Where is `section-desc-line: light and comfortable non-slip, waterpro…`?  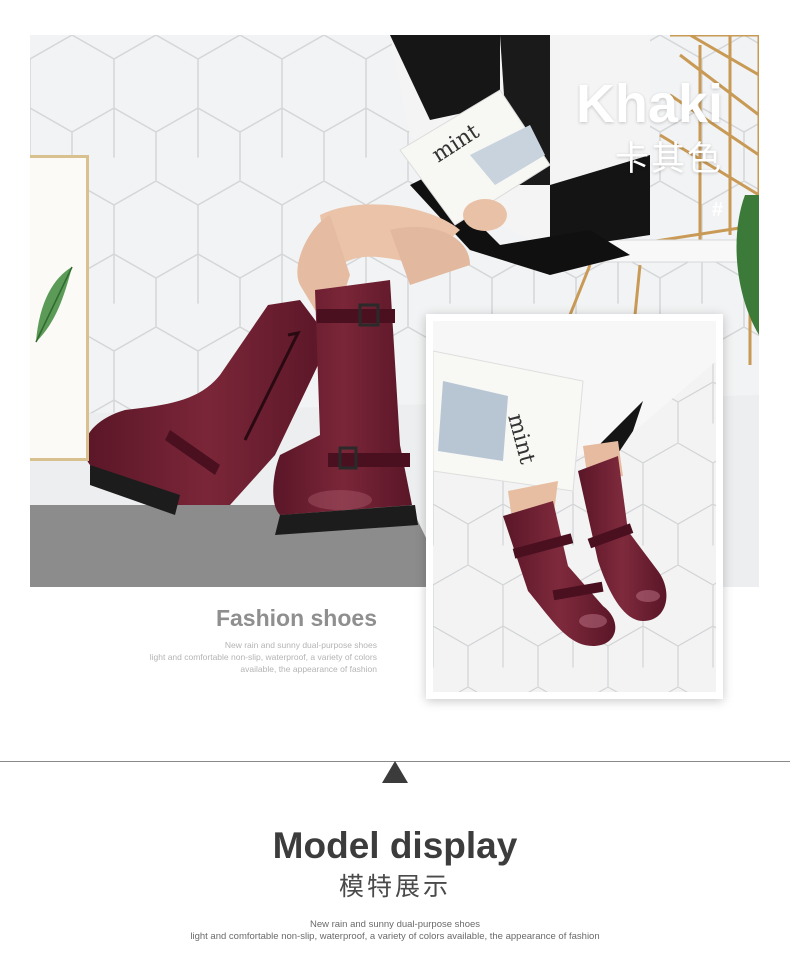 section-desc-line: light and comfortable non-slip, waterpro… is located at coordinates (395, 936).